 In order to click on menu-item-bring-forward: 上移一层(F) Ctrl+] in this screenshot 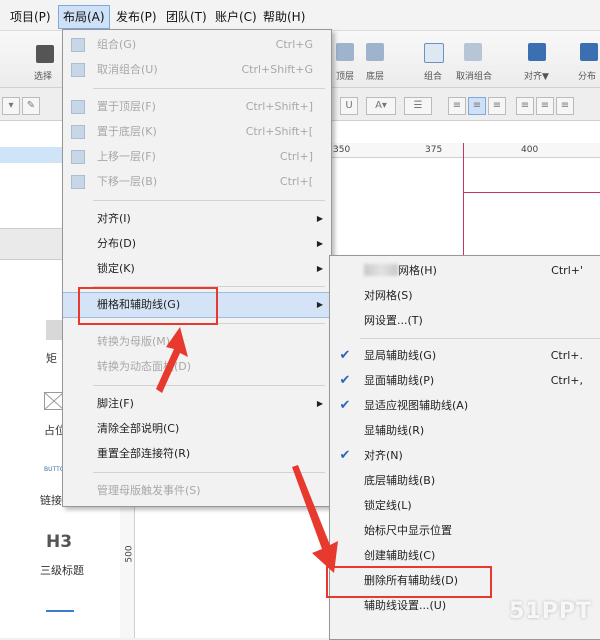, I will do `click(197, 157)`.